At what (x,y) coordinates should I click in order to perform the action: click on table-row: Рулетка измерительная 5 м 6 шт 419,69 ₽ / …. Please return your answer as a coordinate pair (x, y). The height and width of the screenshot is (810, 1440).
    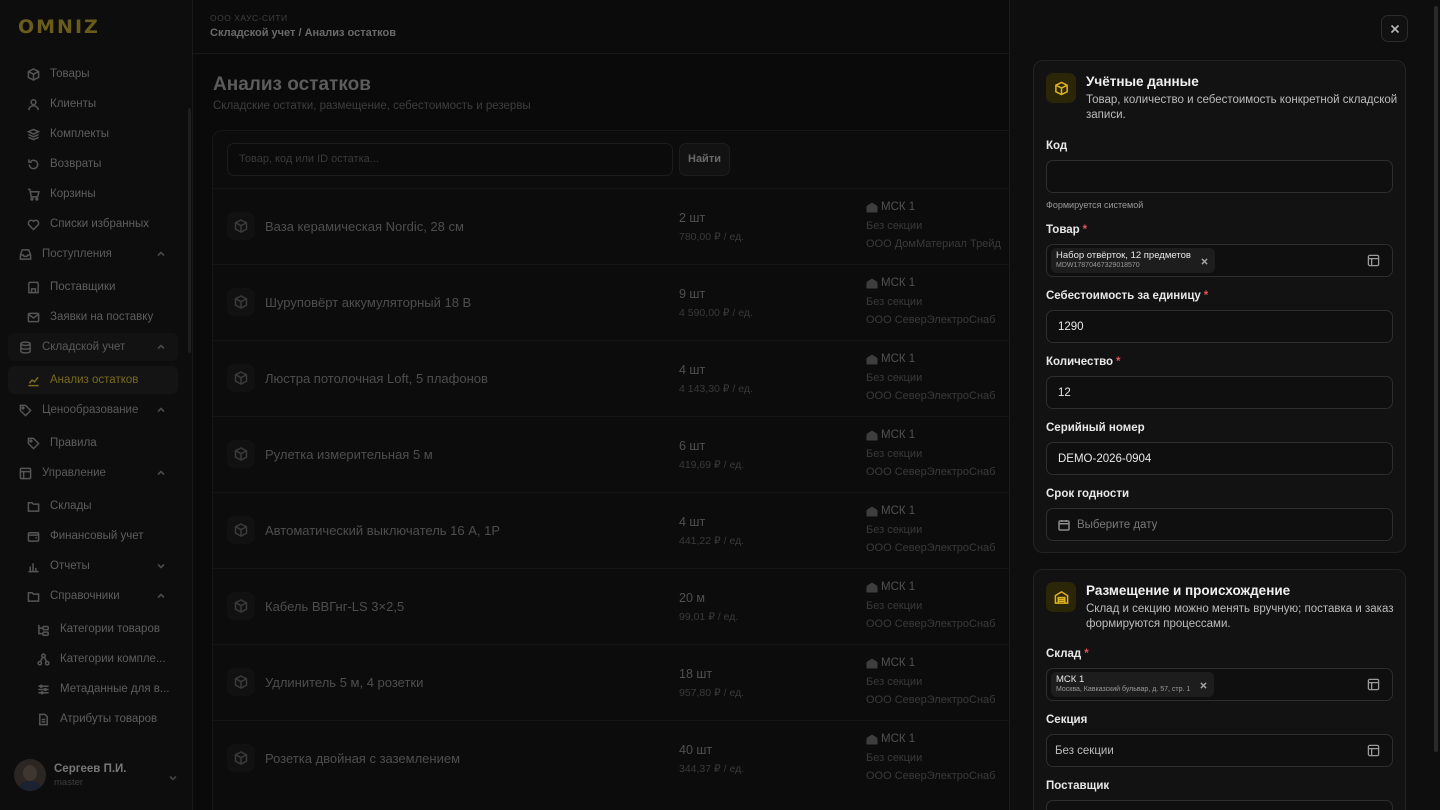
    Looking at the image, I should click on (623, 454).